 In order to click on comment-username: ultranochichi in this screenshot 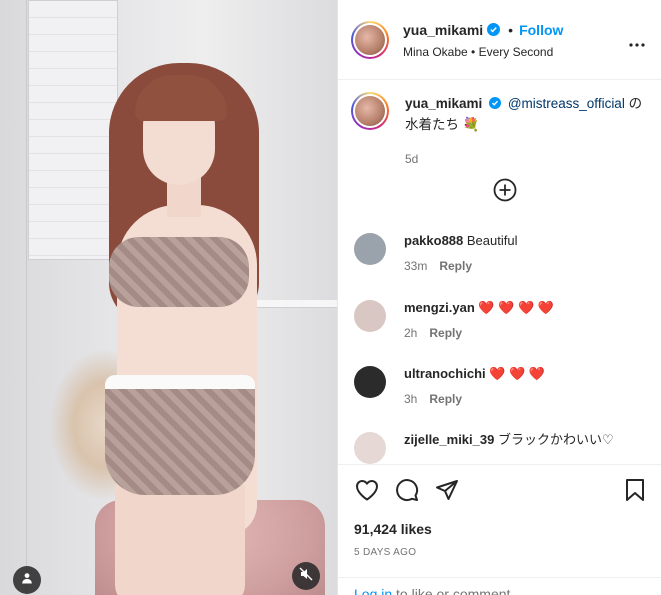, I will do `click(445, 373)`.